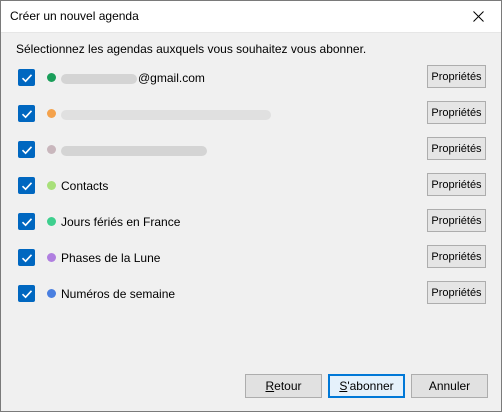 The width and height of the screenshot is (502, 412). I want to click on calendar-row: @gmail.com Propriétés, so click(251, 78).